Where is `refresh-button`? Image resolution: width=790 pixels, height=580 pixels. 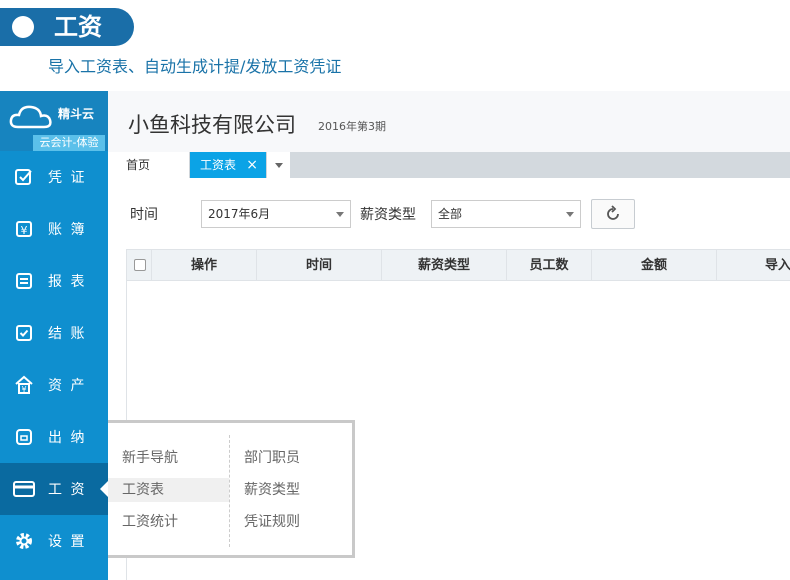 refresh-button is located at coordinates (613, 214).